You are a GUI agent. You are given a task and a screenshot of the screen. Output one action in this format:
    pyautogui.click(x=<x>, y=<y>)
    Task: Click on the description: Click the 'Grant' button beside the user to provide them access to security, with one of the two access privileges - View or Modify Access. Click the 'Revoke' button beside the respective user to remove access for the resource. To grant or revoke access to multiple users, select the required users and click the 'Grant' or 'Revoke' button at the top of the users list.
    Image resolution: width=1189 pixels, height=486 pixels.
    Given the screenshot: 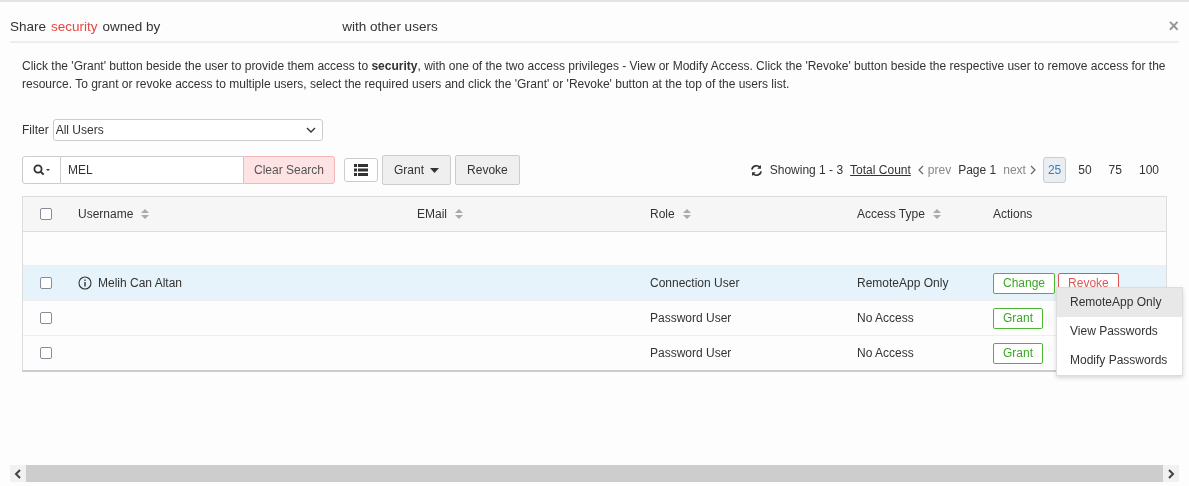 What is the action you would take?
    pyautogui.click(x=594, y=75)
    